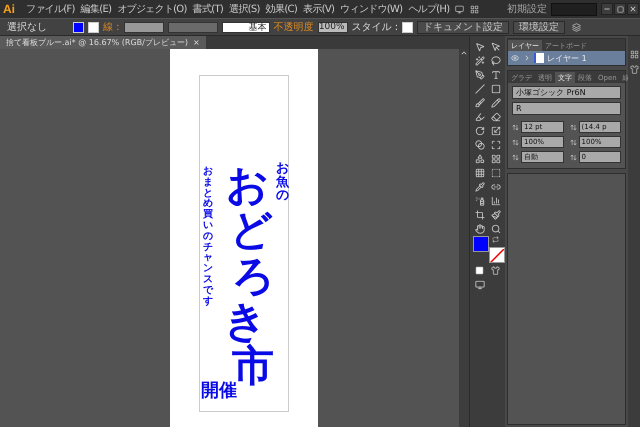 The width and height of the screenshot is (640, 427). I want to click on close-icon: ×, so click(196, 42).